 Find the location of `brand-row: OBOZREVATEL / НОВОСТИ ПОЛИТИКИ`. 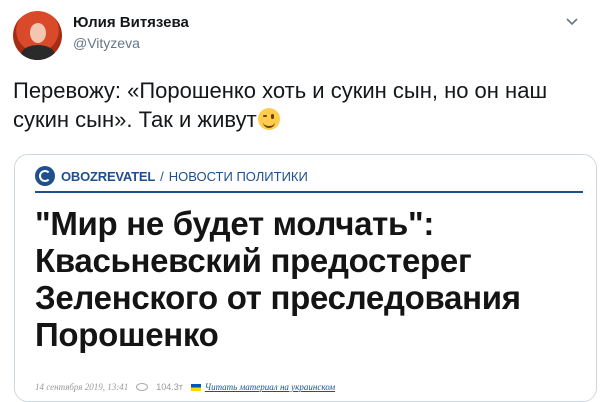

brand-row: OBOZREVATEL / НОВОСТИ ПОЛИТИКИ is located at coordinates (171, 176).